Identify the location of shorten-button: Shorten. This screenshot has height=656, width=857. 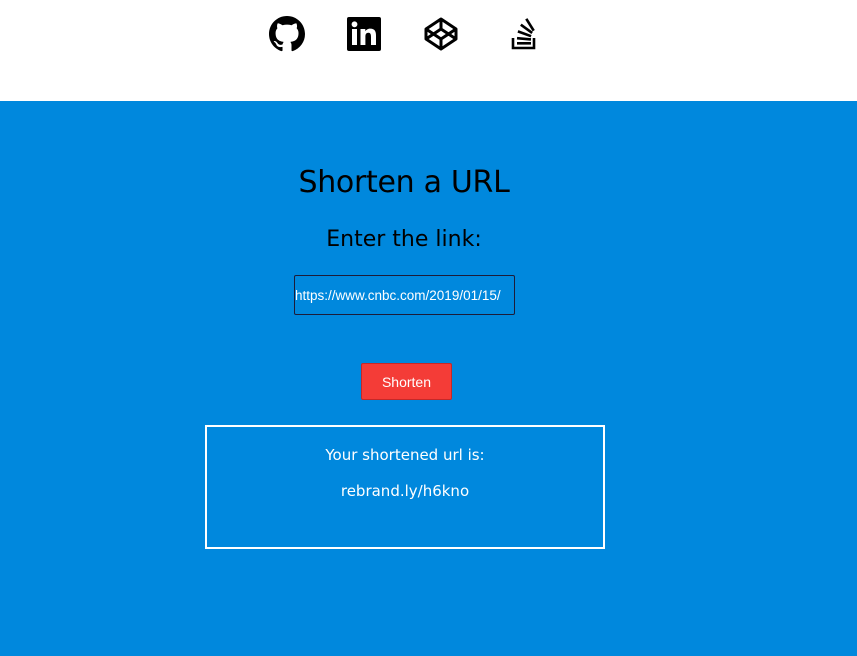
(406, 381).